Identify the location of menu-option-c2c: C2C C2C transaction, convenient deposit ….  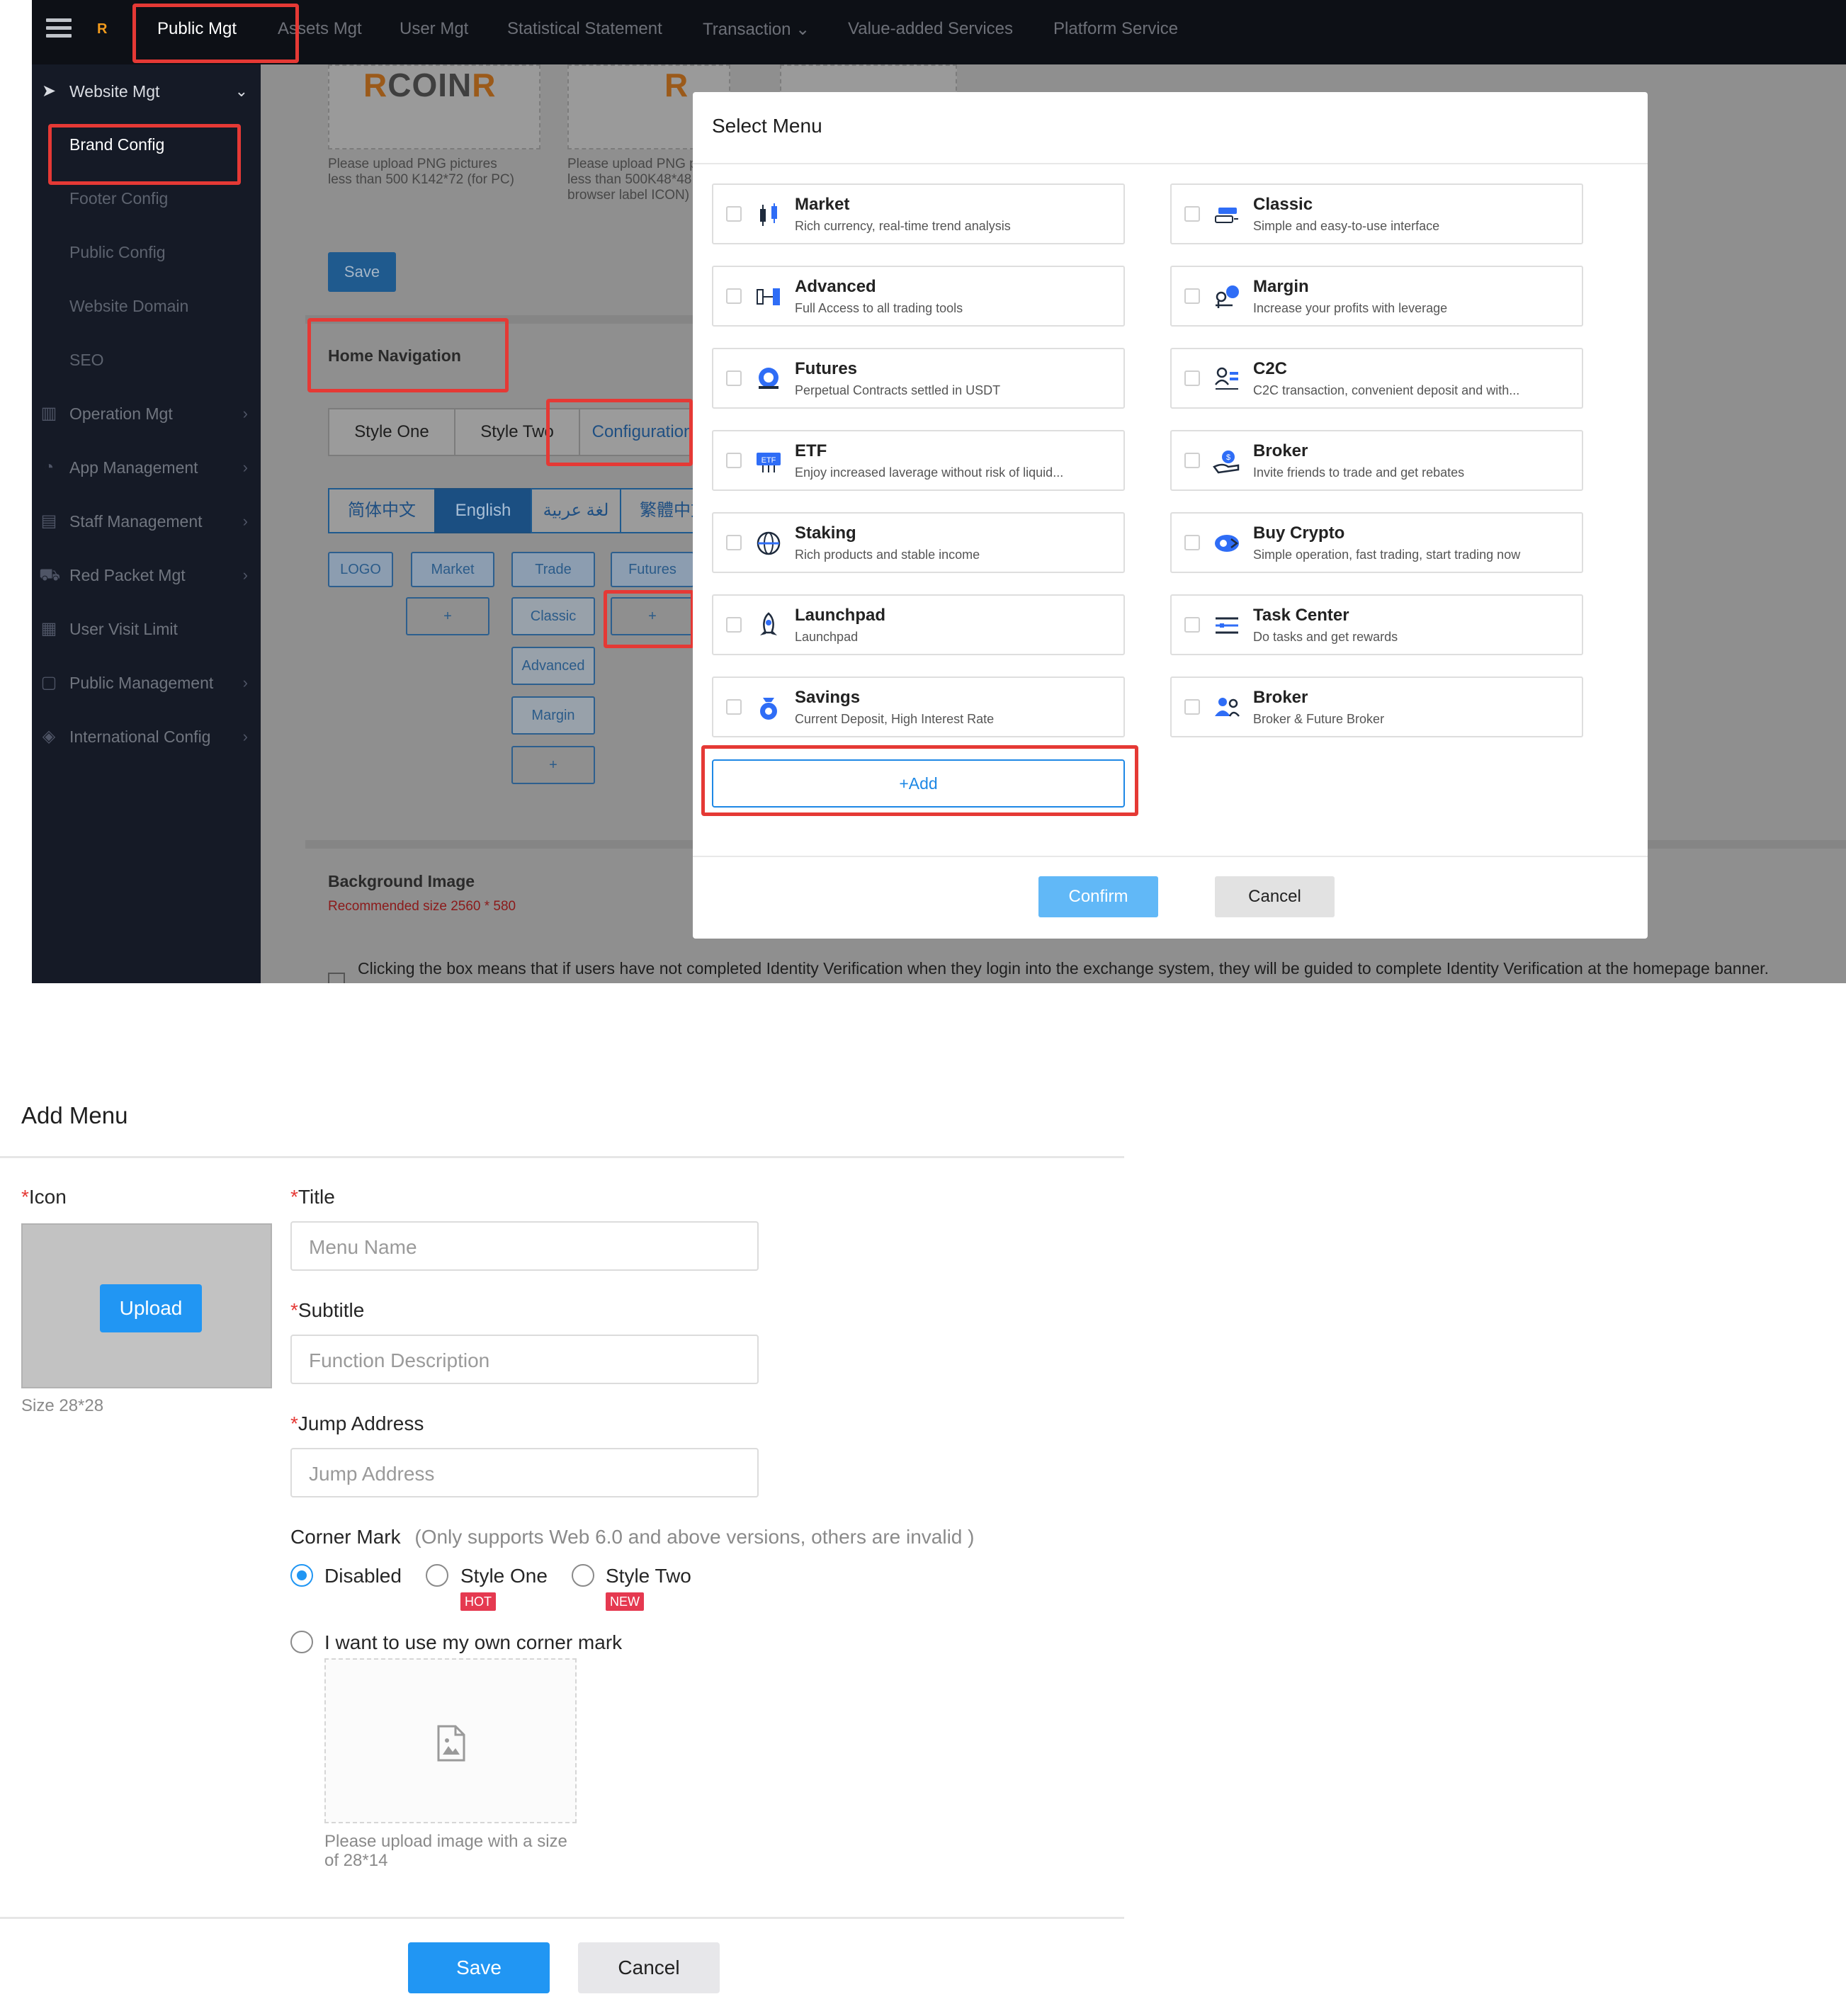
(1376, 379).